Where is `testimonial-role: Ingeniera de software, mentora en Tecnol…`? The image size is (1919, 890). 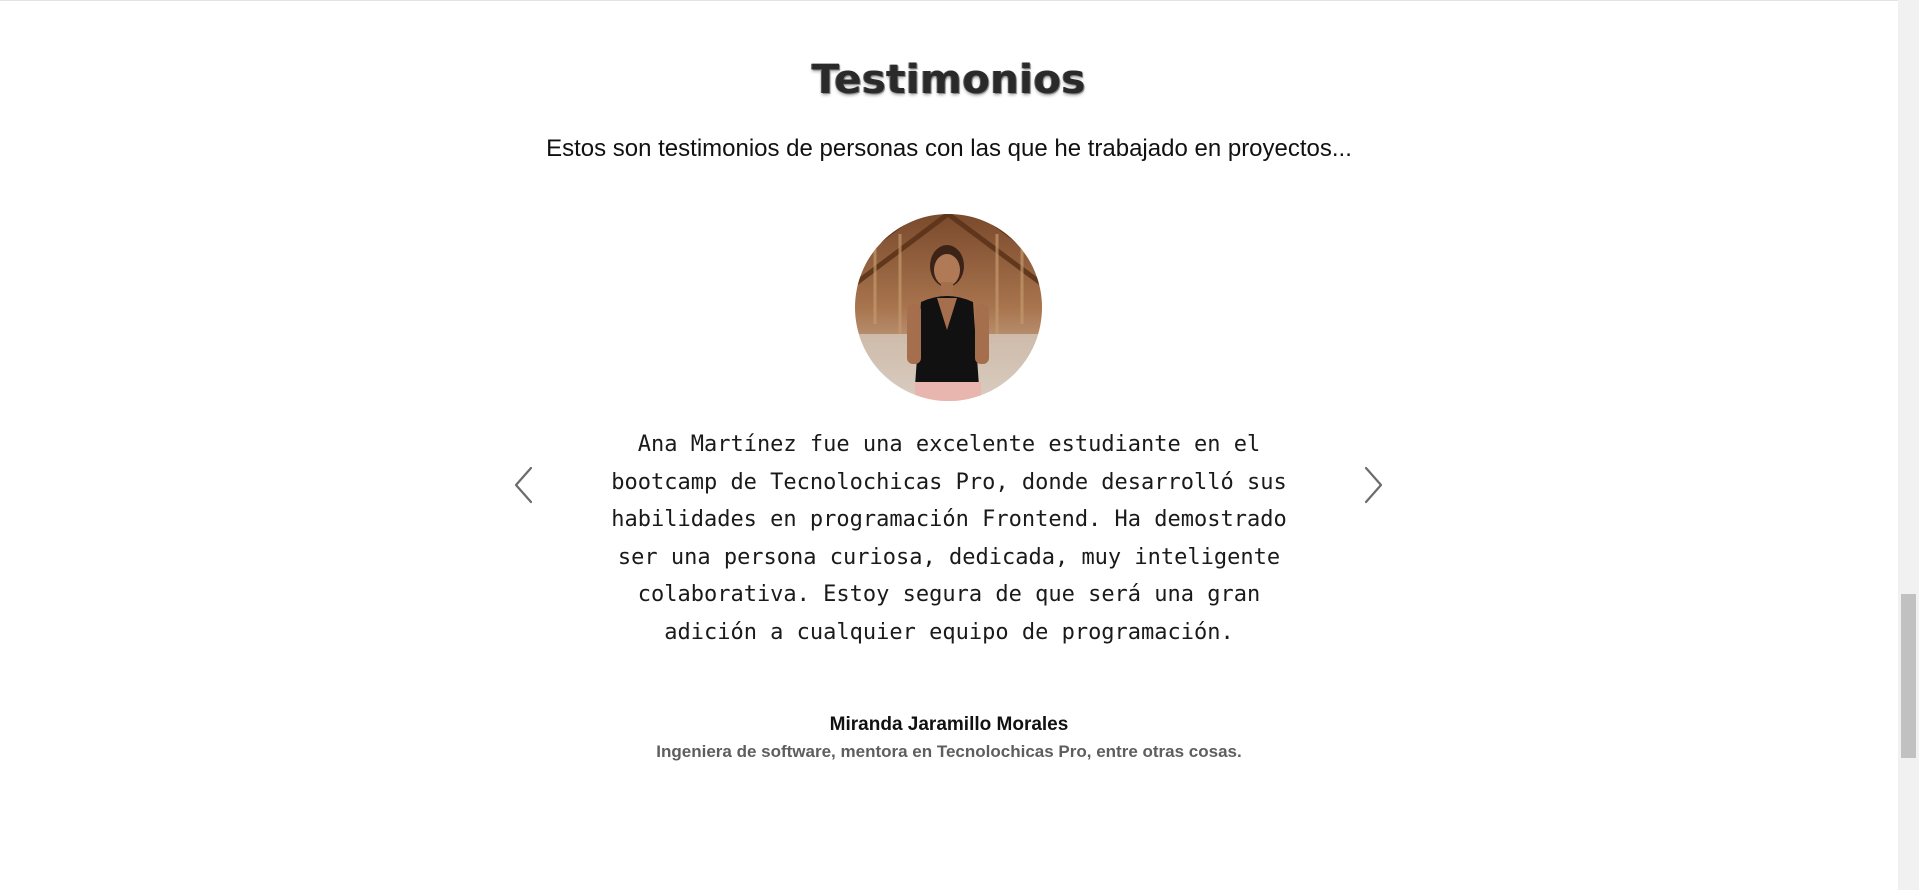 testimonial-role: Ingeniera de software, mentora en Tecnol… is located at coordinates (949, 751).